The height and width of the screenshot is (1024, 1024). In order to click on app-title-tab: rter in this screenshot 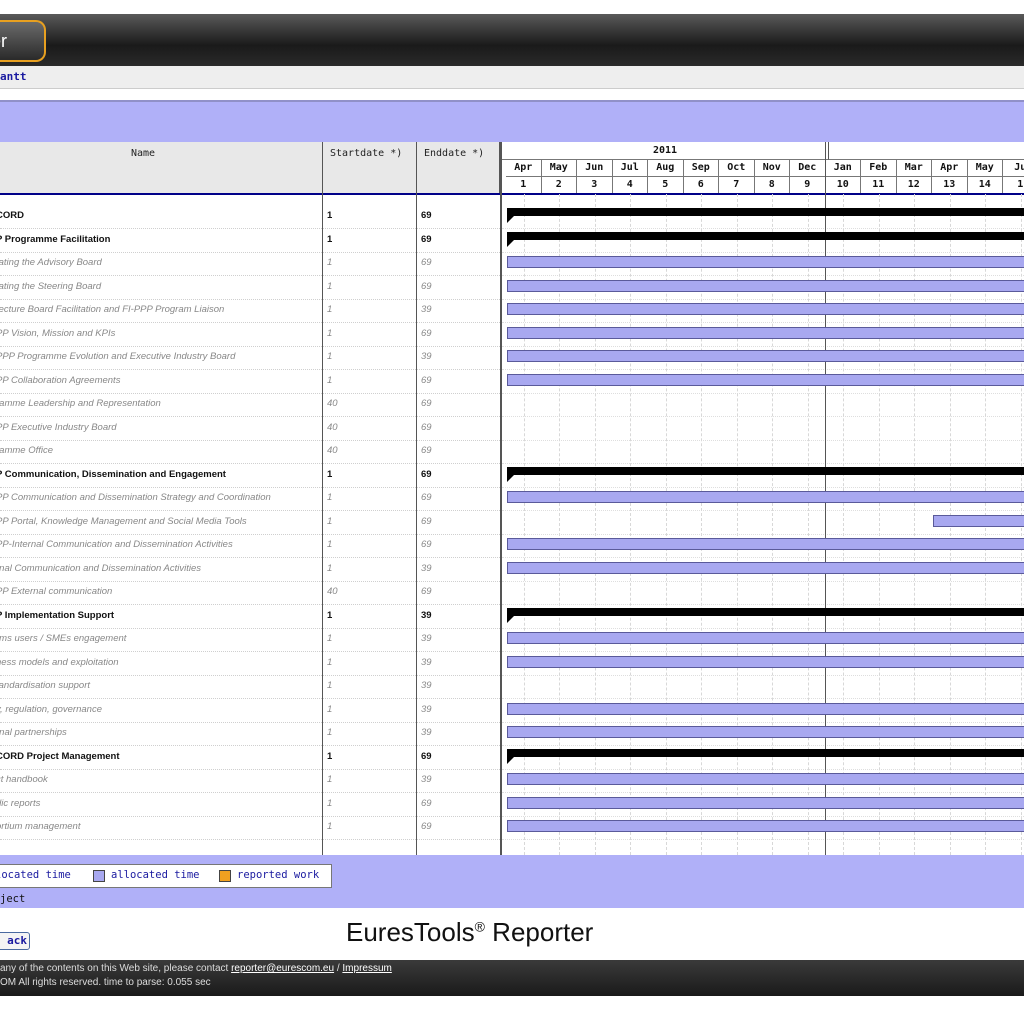, I will do `click(23, 41)`.